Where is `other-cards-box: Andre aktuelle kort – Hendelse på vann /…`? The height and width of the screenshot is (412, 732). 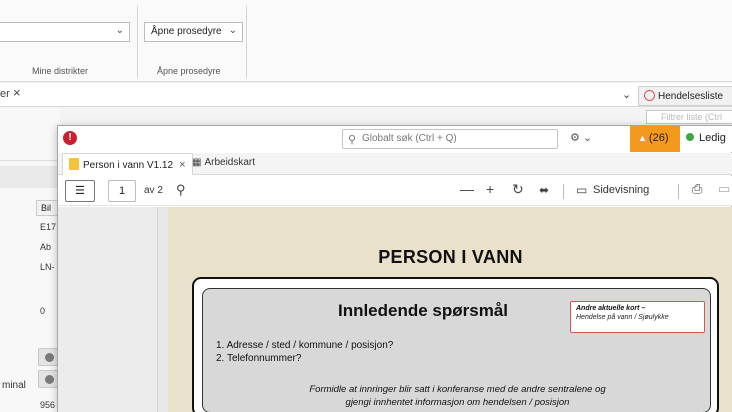 other-cards-box: Andre aktuelle kort – Hendelse på vann /… is located at coordinates (637, 317).